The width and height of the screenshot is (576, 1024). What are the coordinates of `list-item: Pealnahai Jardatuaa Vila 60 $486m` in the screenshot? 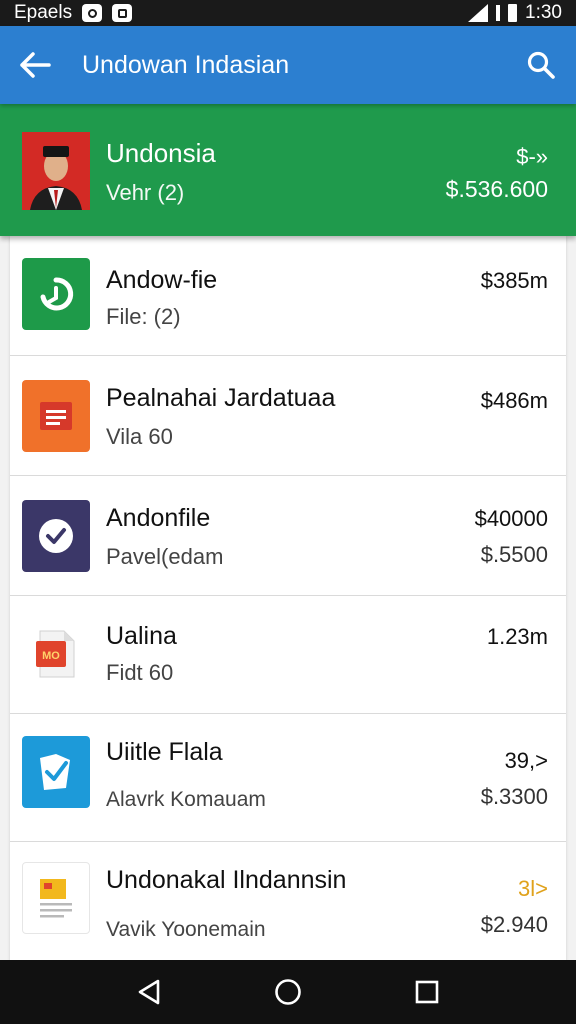 It's located at (288, 416).